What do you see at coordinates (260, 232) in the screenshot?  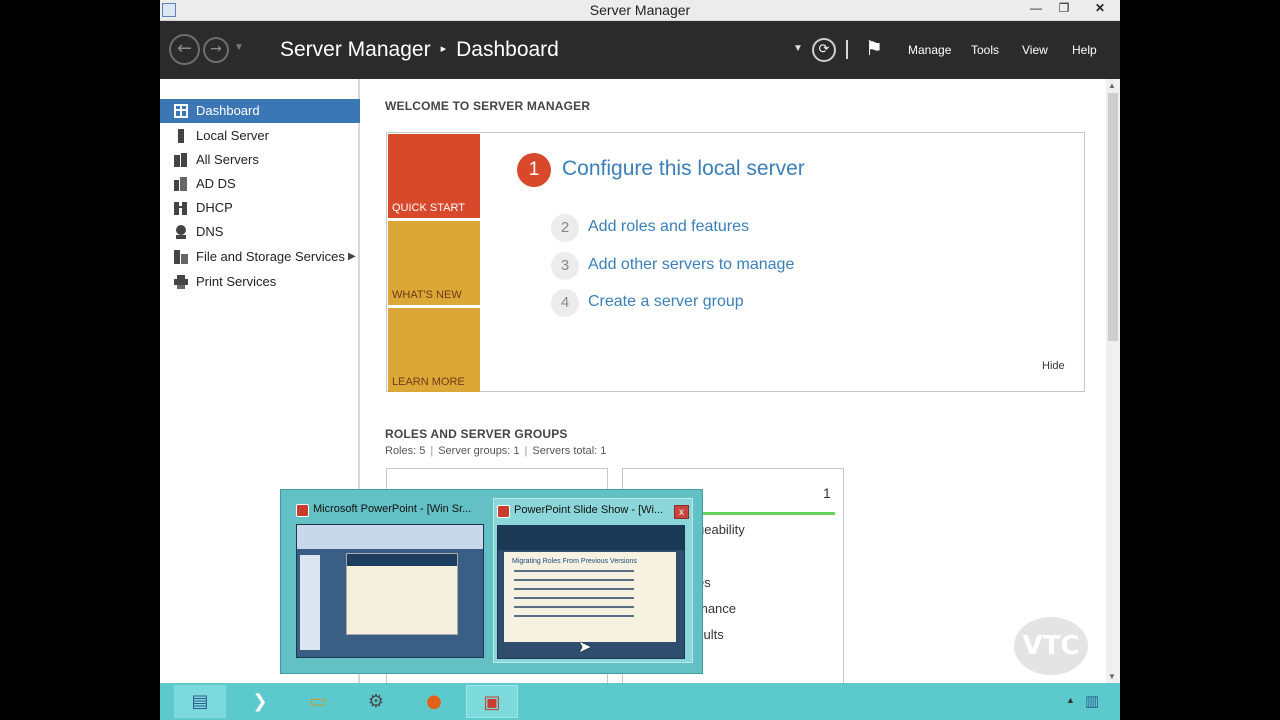 I see `sidebar-item-dns: DNS` at bounding box center [260, 232].